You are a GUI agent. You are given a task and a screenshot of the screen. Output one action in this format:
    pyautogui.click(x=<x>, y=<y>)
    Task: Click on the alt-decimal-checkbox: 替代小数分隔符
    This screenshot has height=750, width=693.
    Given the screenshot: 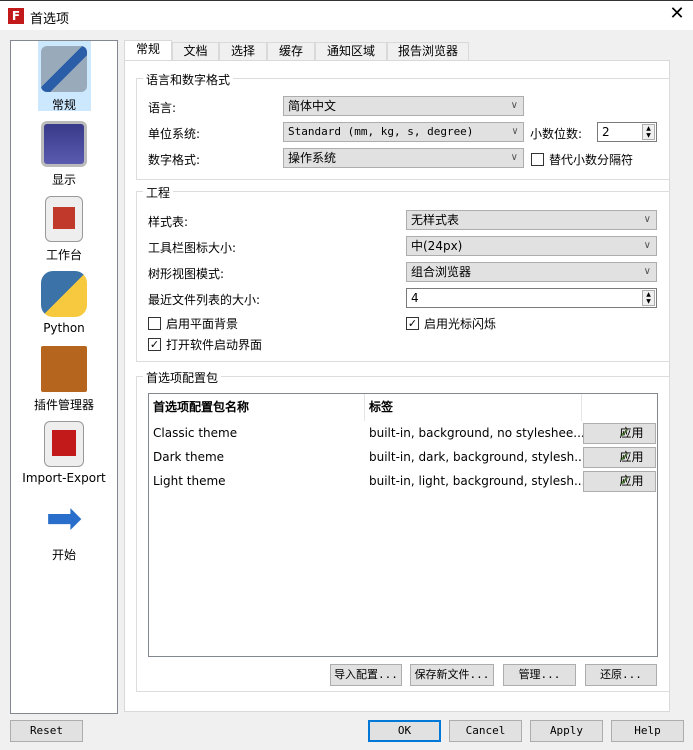 What is the action you would take?
    pyautogui.click(x=582, y=159)
    